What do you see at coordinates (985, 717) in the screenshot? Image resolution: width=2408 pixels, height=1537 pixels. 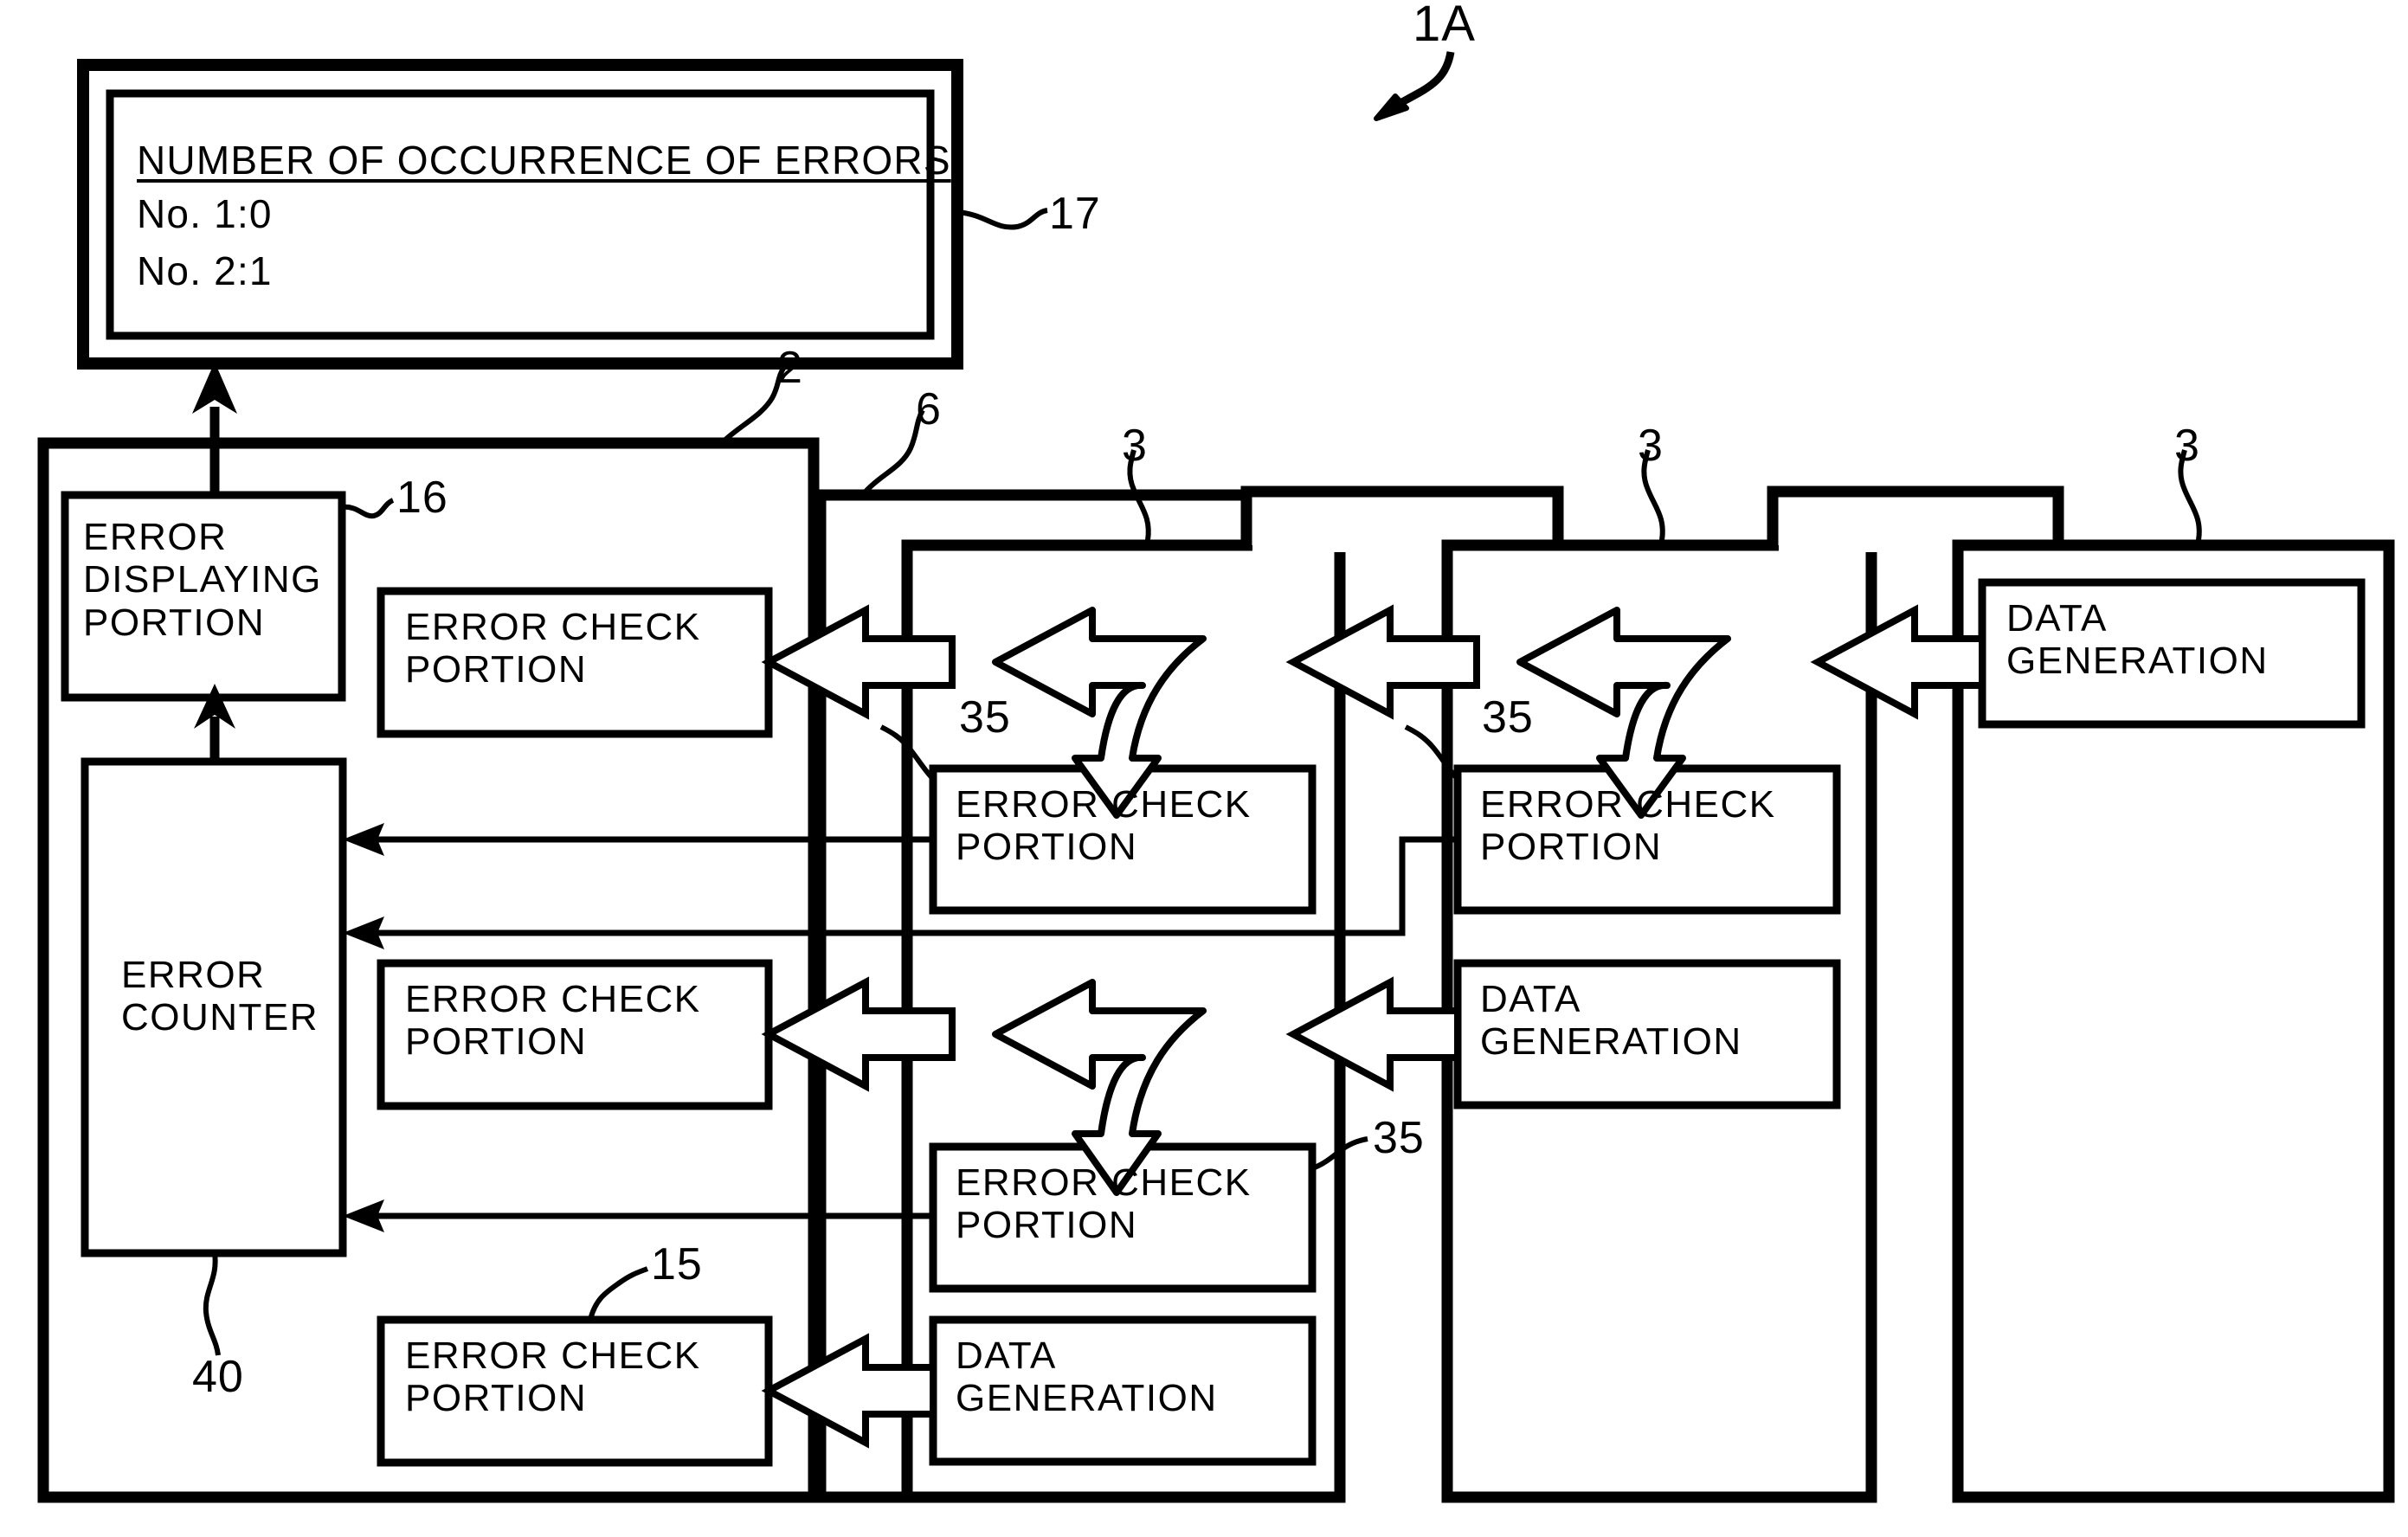 I see `ref-35a: 35` at bounding box center [985, 717].